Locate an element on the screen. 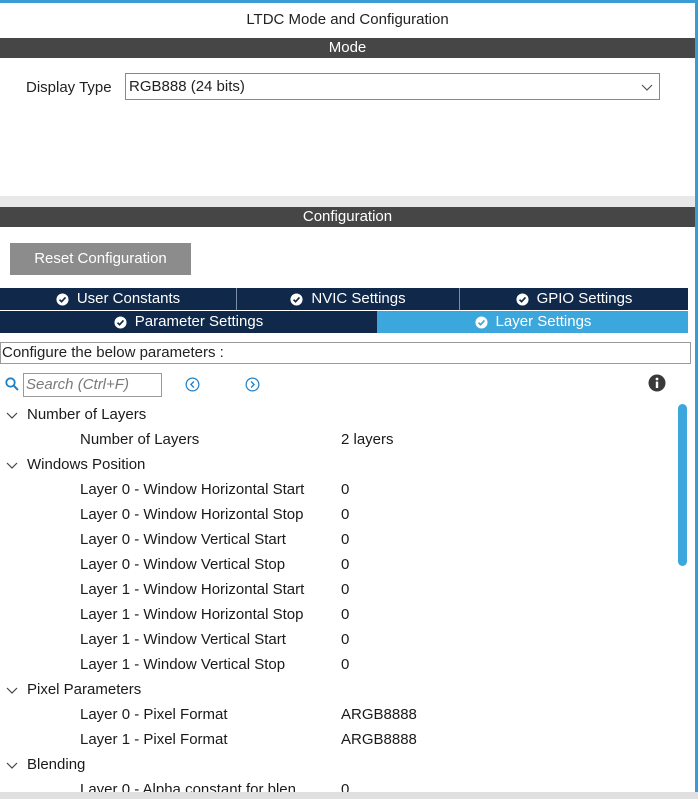 The width and height of the screenshot is (698, 799). tab-gpio-settings: GPIO Settings is located at coordinates (574, 299).